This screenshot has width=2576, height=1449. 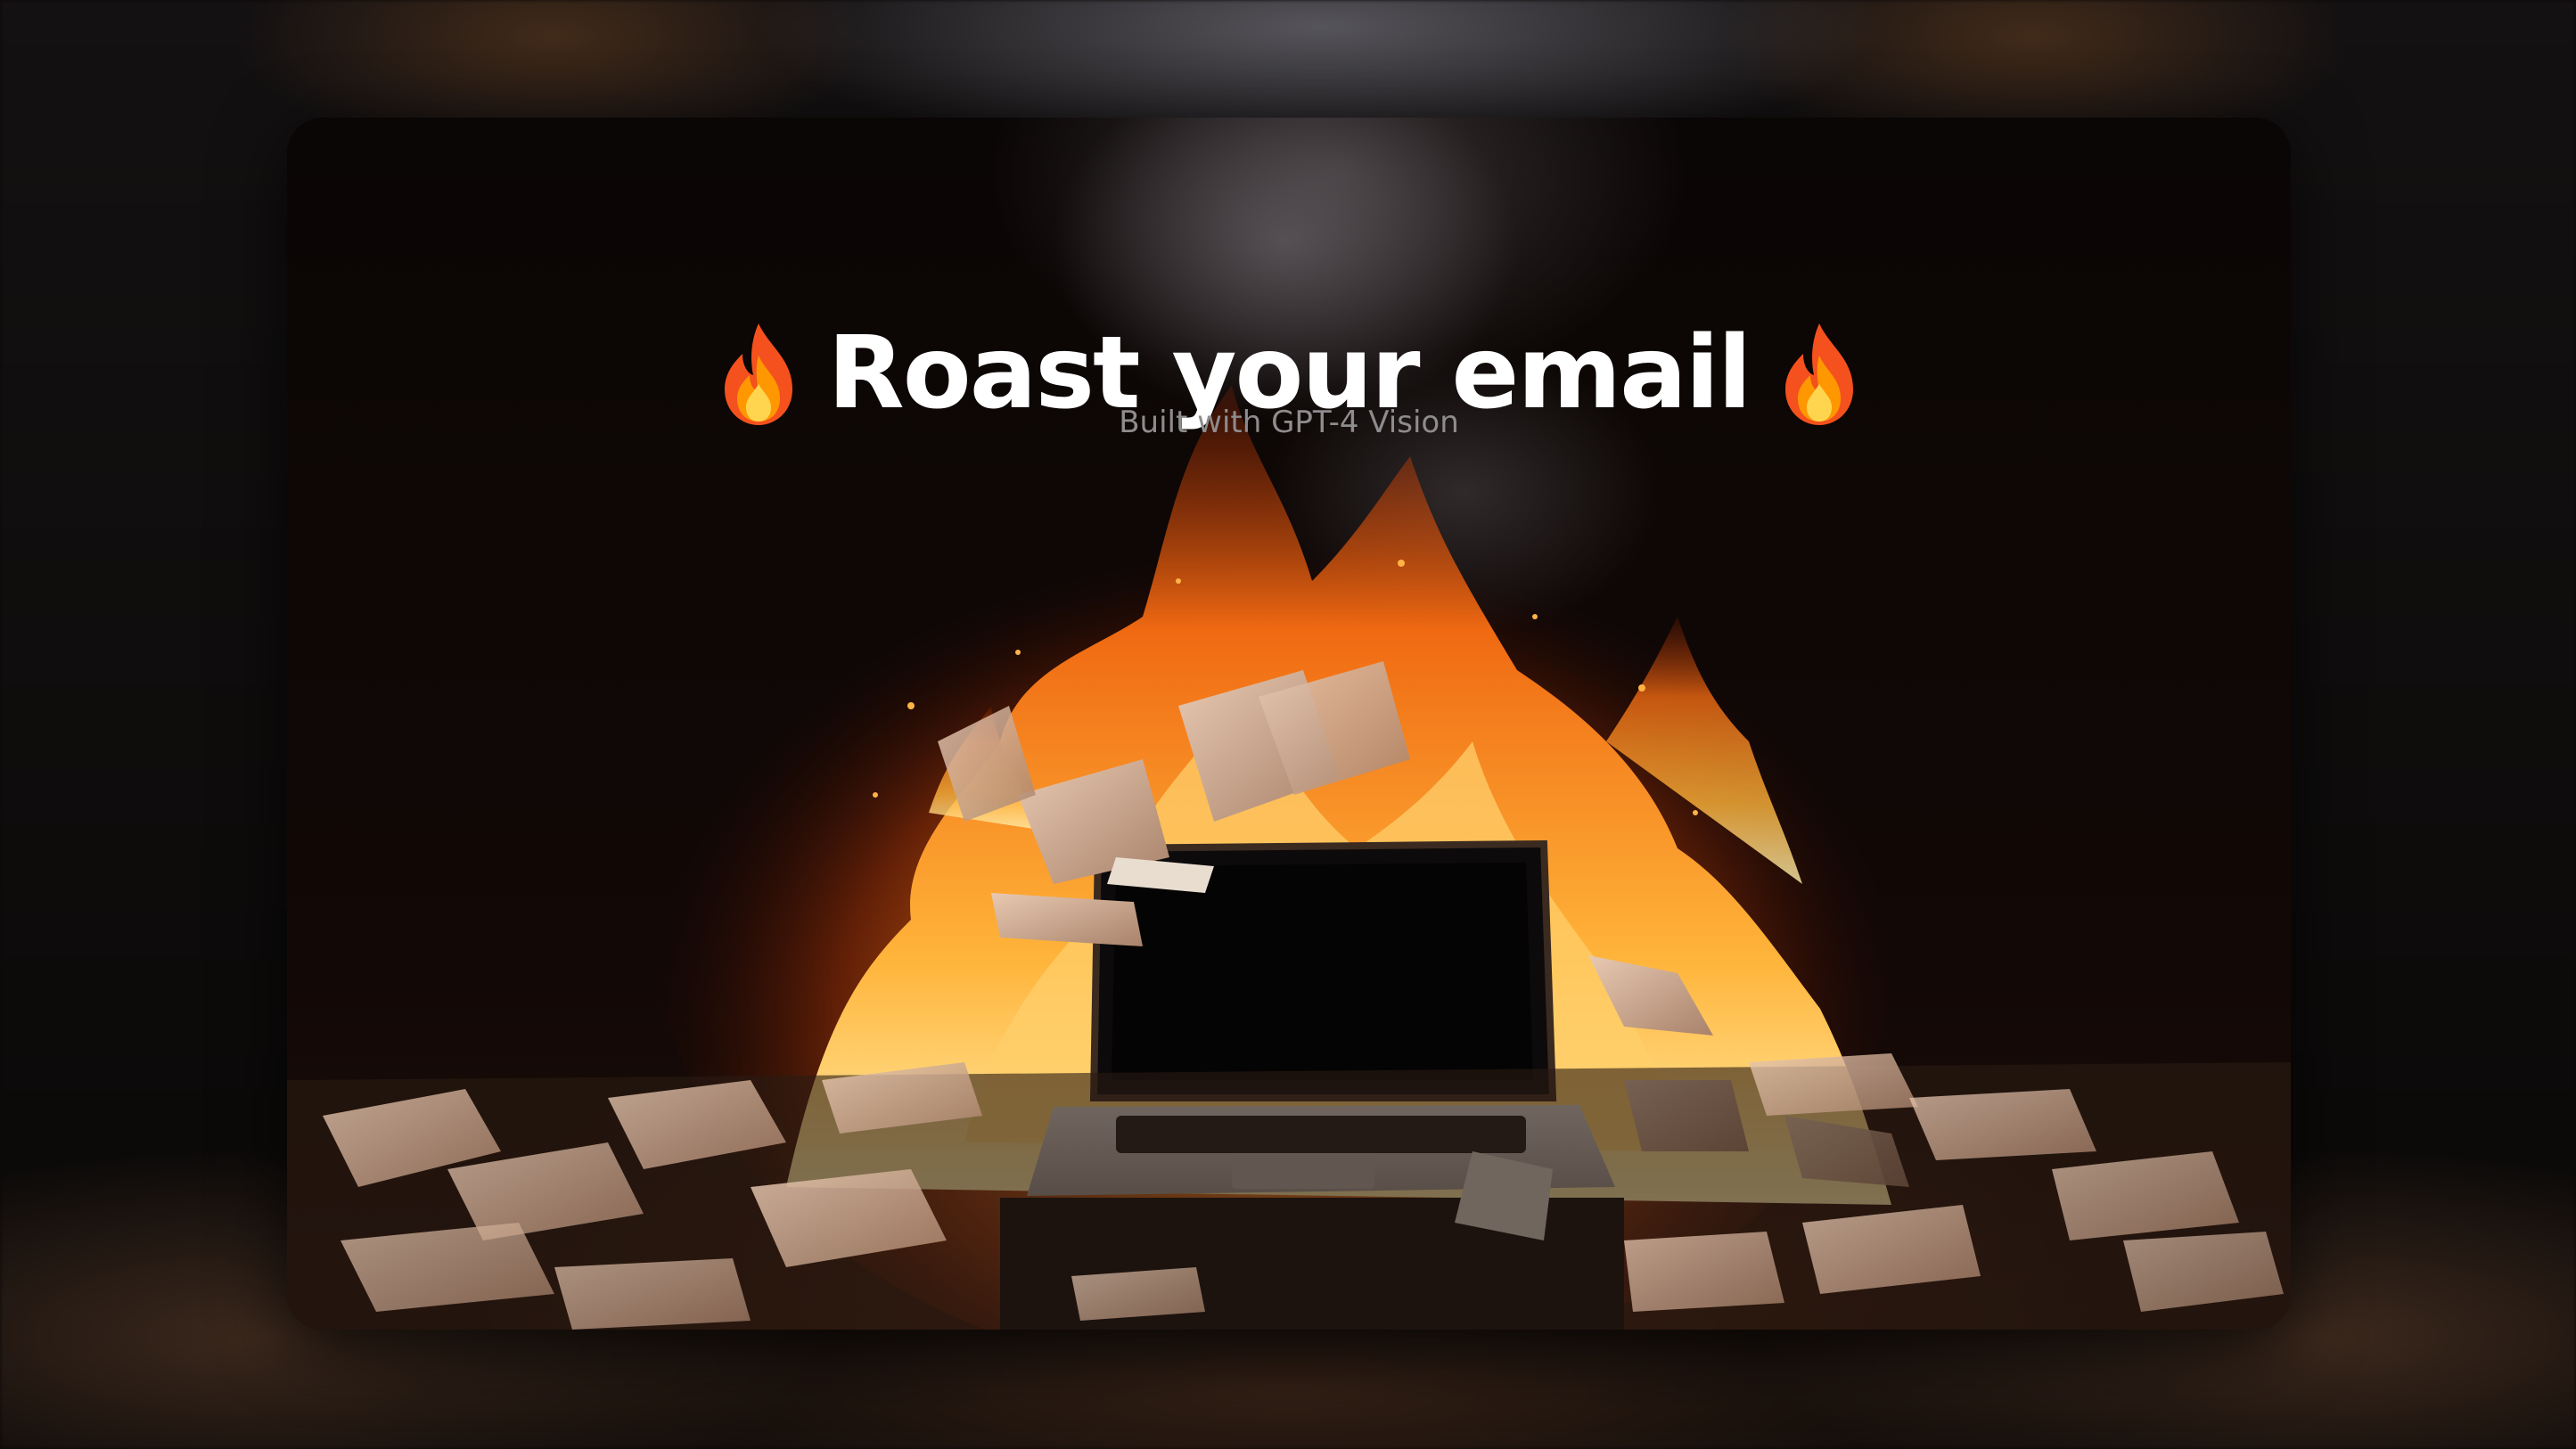 What do you see at coordinates (1322, 972) in the screenshot?
I see `laptop-screen-bezel` at bounding box center [1322, 972].